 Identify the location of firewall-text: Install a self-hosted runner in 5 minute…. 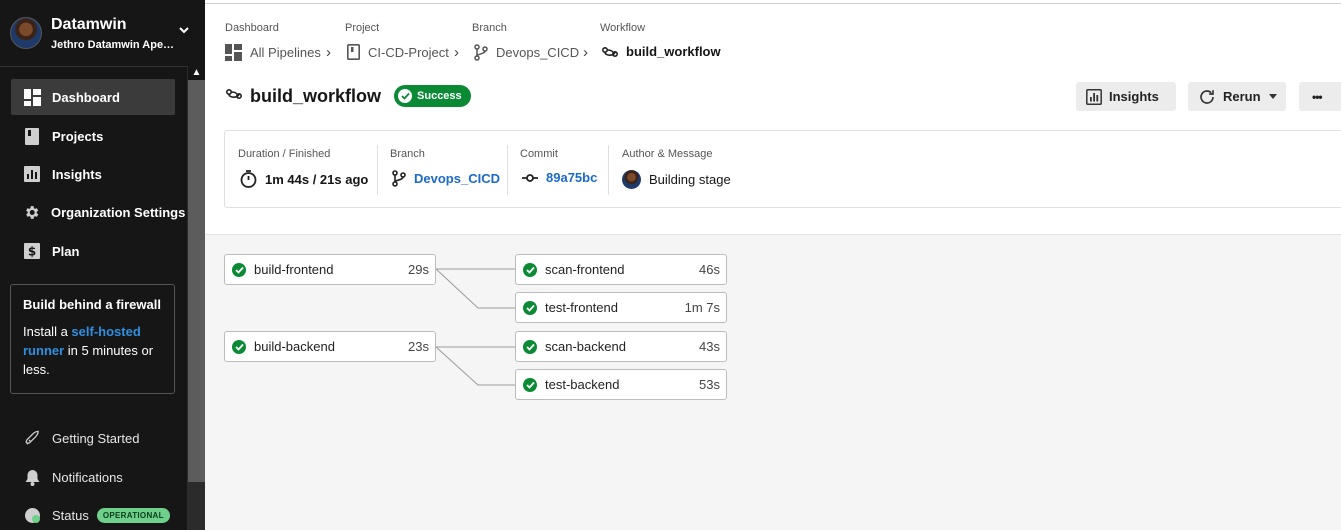
(92, 350).